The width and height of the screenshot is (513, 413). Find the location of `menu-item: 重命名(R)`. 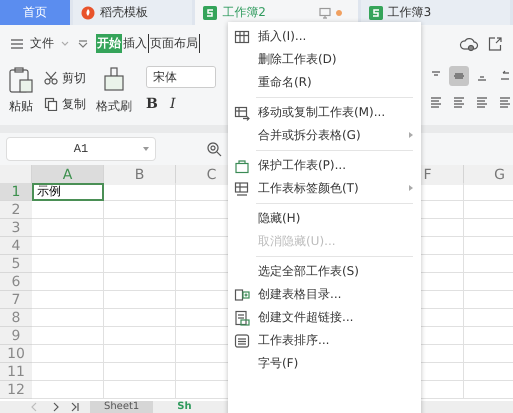

menu-item: 重命名(R) is located at coordinates (324, 82).